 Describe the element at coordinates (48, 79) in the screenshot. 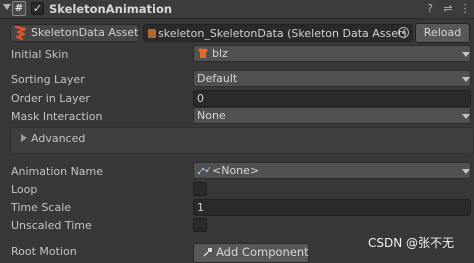

I see `sorting-layer-label: Sorting Layer` at that location.